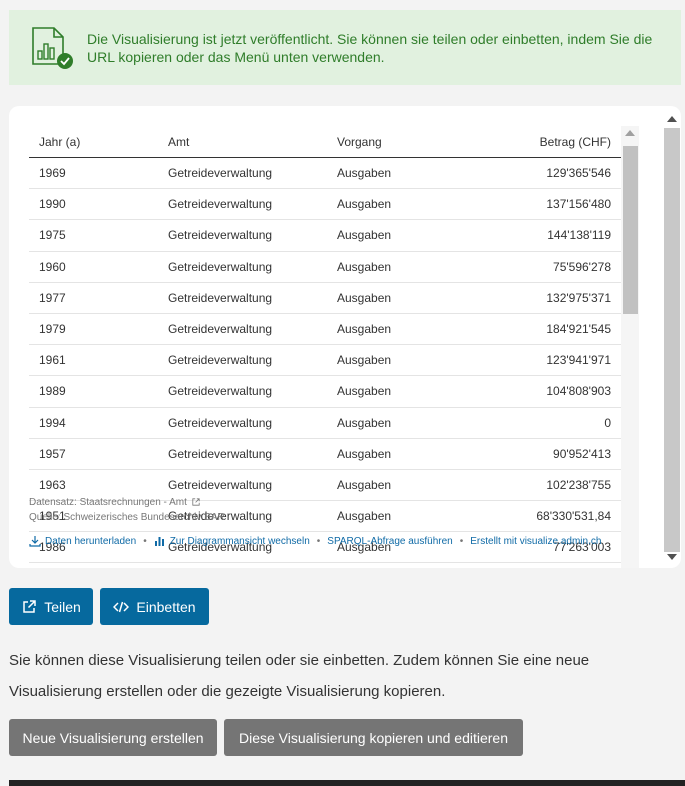  Describe the element at coordinates (607, 422) in the screenshot. I see `cell-amount: 0` at that location.